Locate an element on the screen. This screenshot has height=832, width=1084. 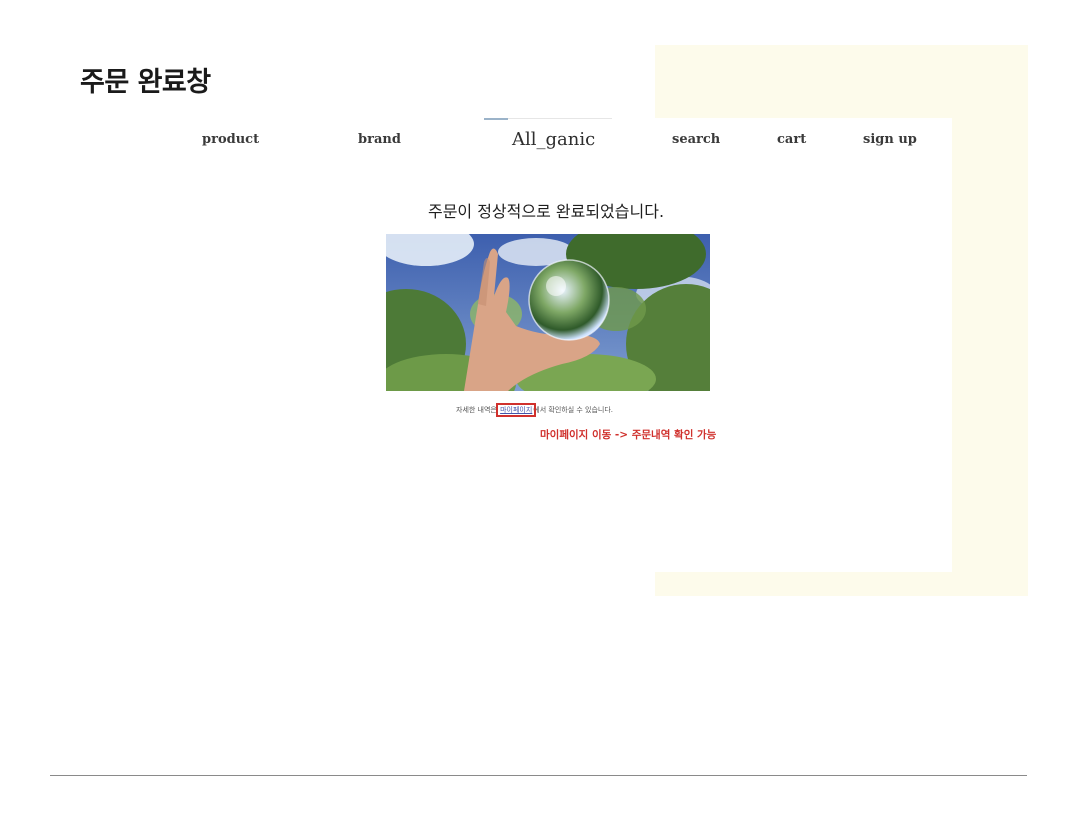
slide-title: 주문 완료창 is located at coordinates (145, 82).